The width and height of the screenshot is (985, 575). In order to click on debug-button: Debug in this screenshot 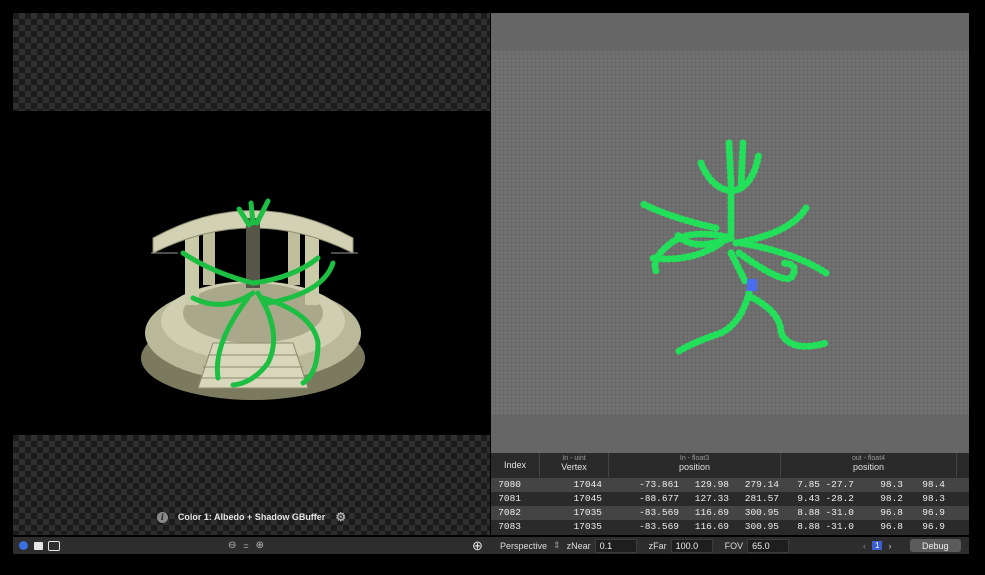, I will do `click(935, 545)`.